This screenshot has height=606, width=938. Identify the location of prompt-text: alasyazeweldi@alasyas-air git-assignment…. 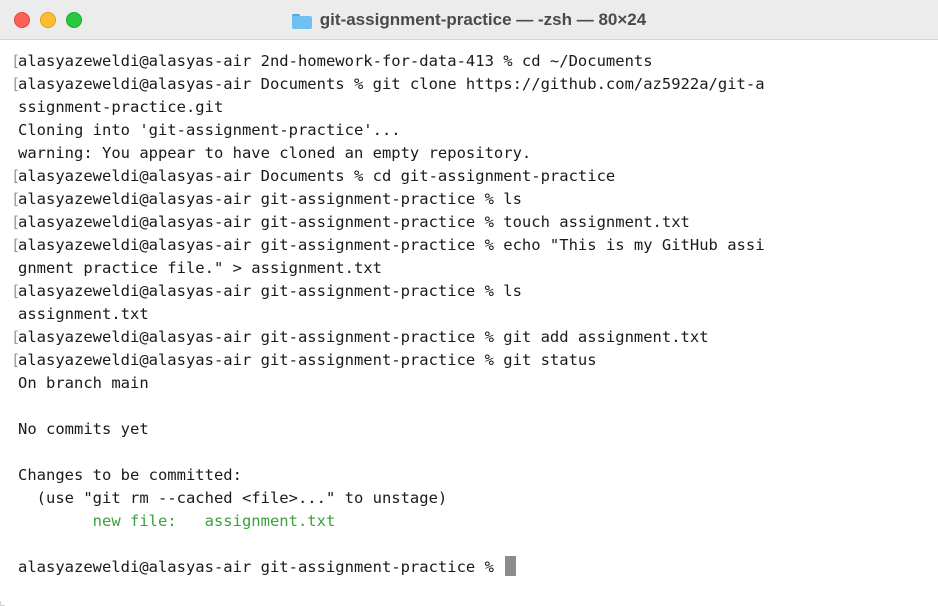
(261, 567).